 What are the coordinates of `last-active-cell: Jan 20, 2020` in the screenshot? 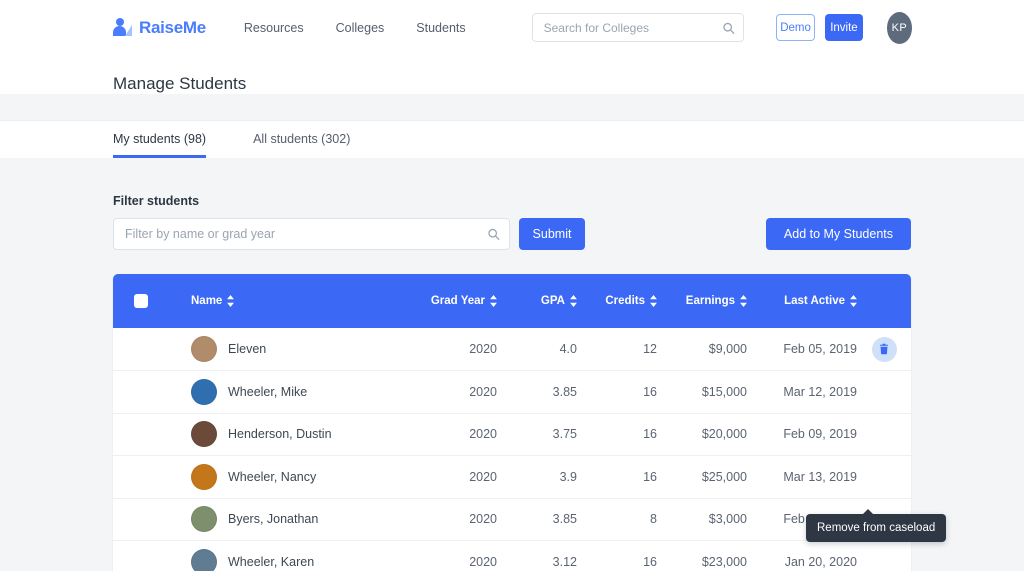 It's located at (820, 561).